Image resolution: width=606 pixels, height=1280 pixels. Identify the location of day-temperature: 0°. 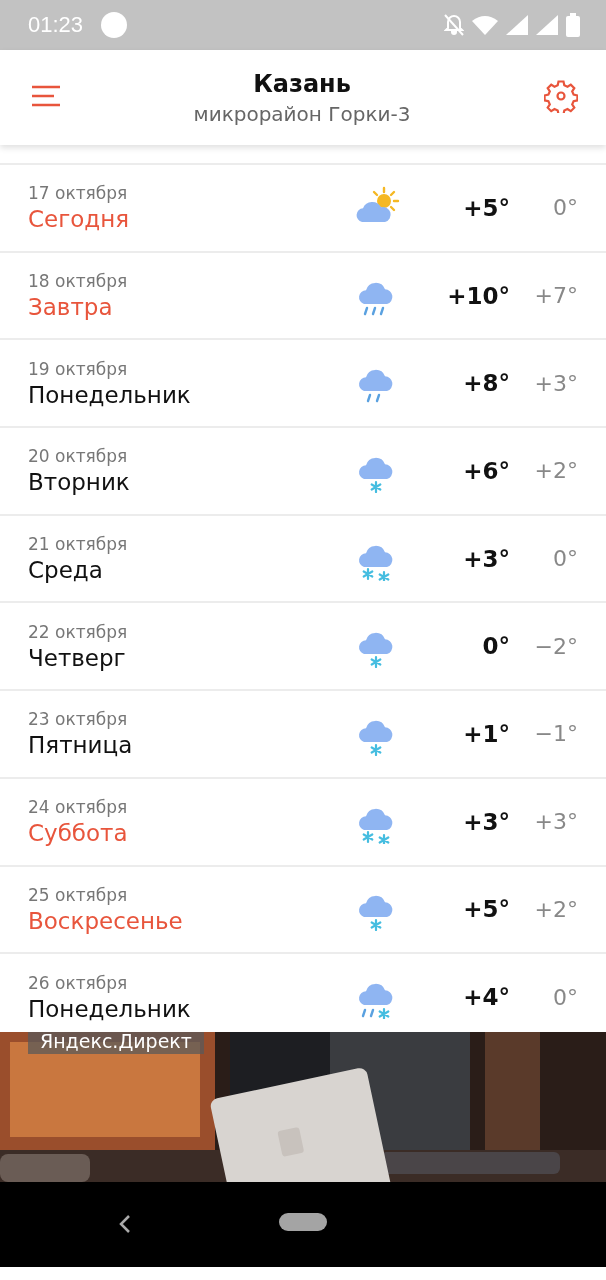
(495, 646).